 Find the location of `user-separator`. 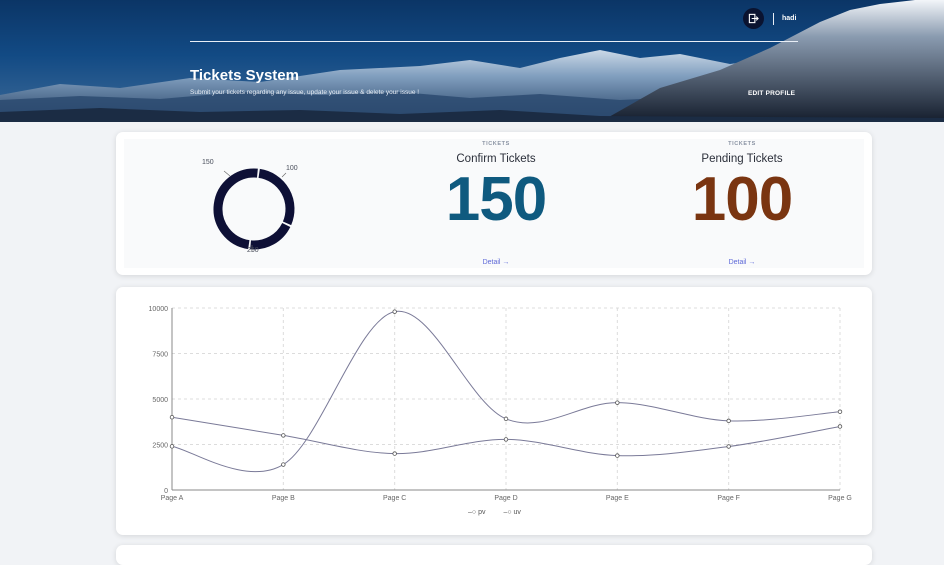

user-separator is located at coordinates (773, 19).